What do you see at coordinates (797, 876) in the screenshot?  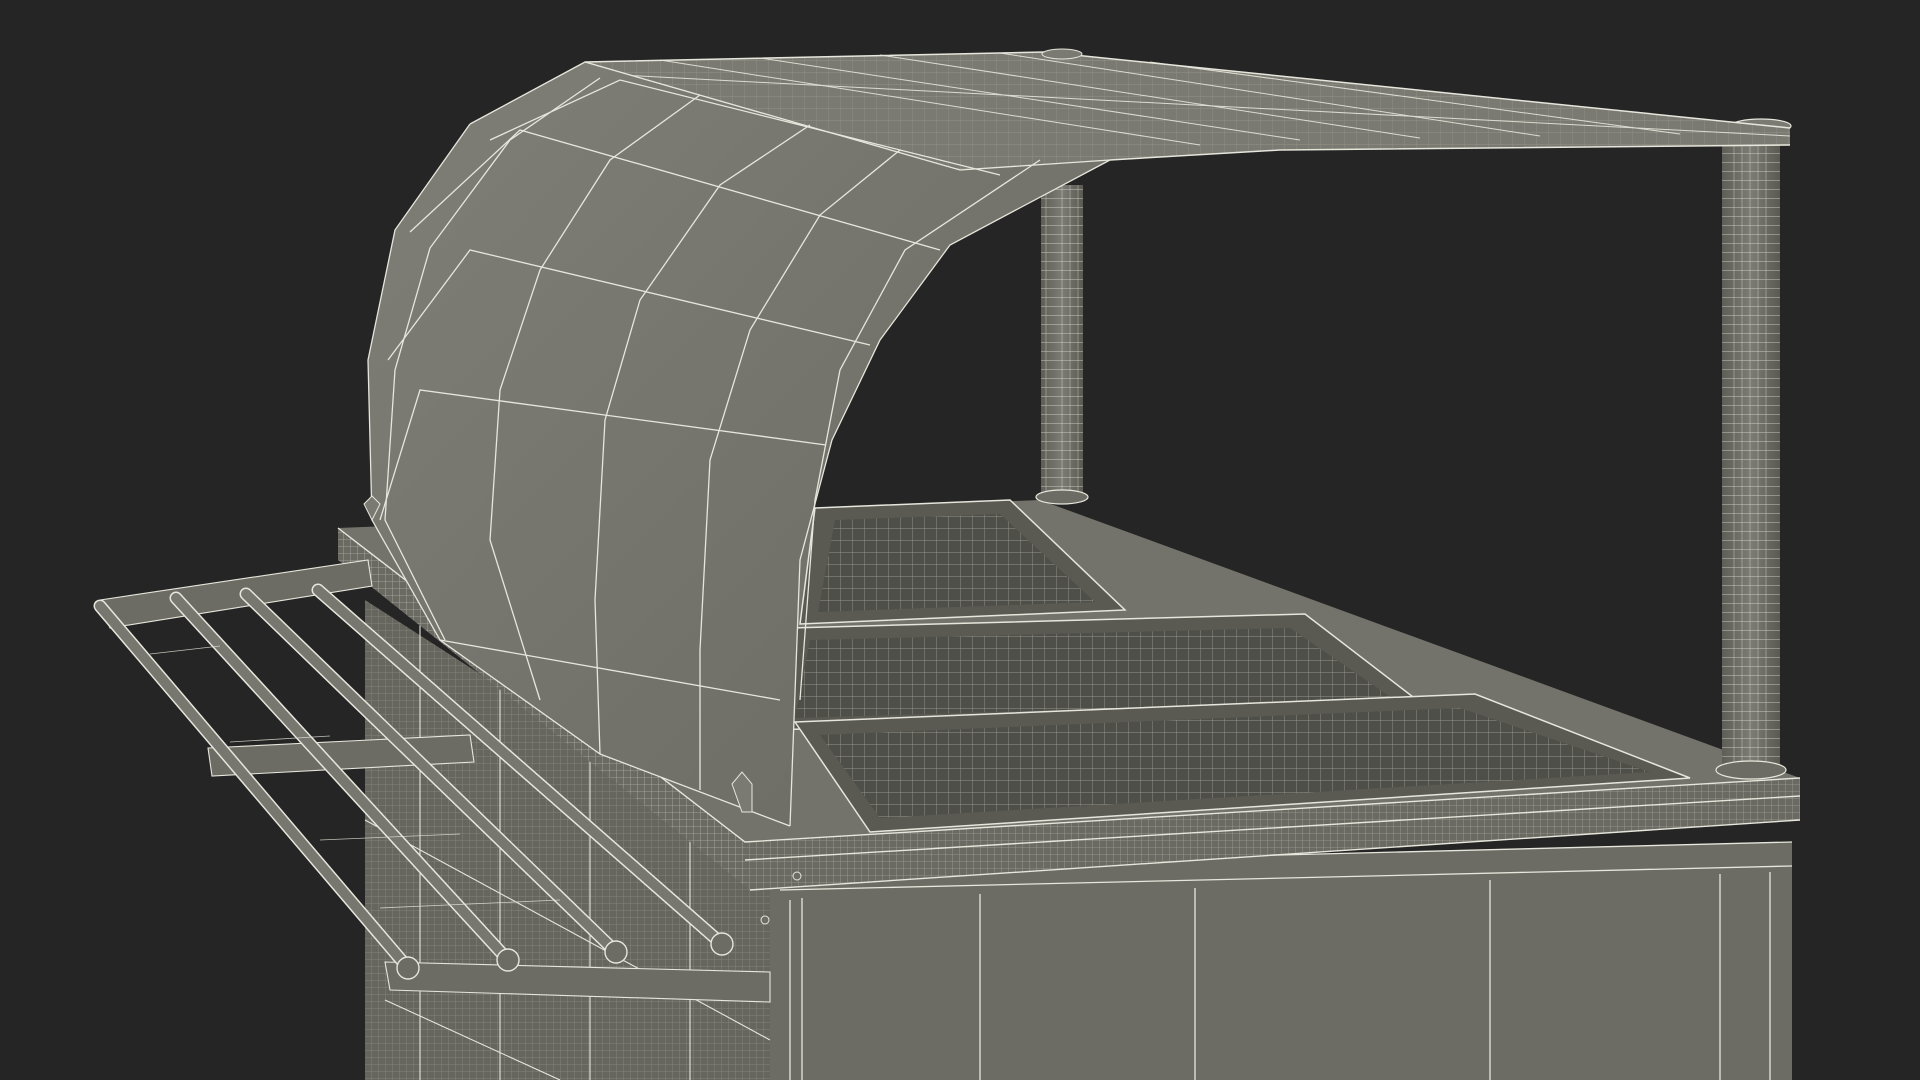 I see `counter-bolt-top` at bounding box center [797, 876].